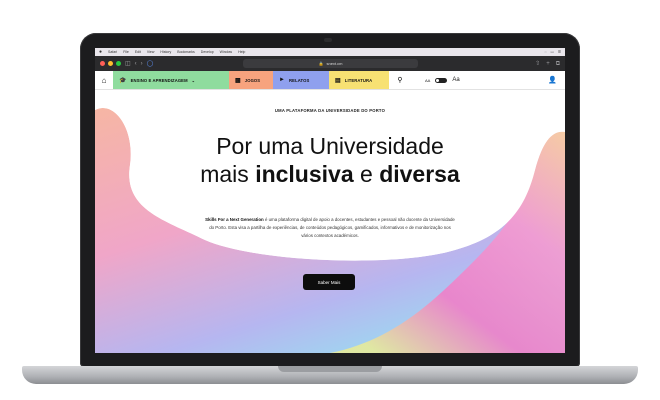 This screenshot has height=400, width=660. I want to click on toolbar-actions: ⇧ + ⧉, so click(547, 64).